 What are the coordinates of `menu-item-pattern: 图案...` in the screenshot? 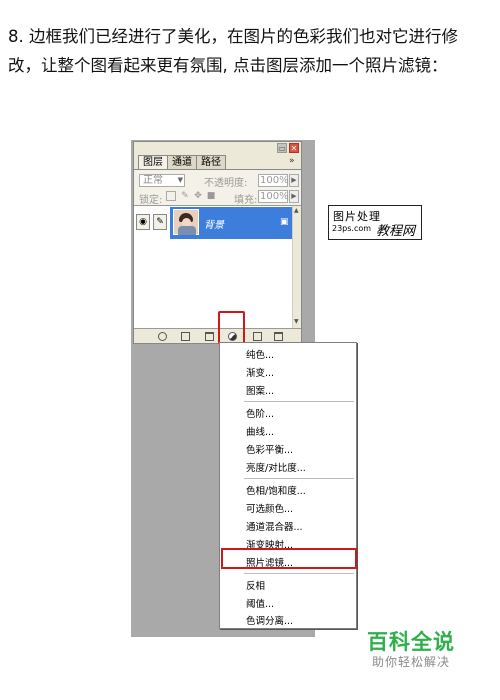 It's located at (260, 390).